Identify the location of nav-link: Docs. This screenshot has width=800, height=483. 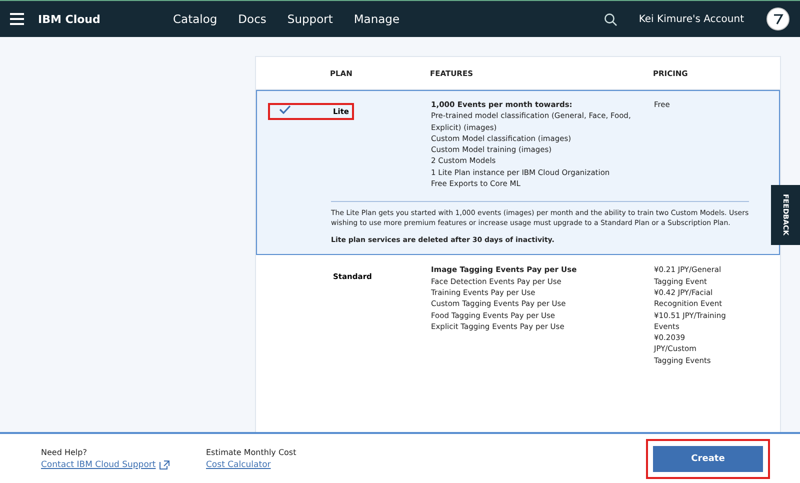
(252, 19).